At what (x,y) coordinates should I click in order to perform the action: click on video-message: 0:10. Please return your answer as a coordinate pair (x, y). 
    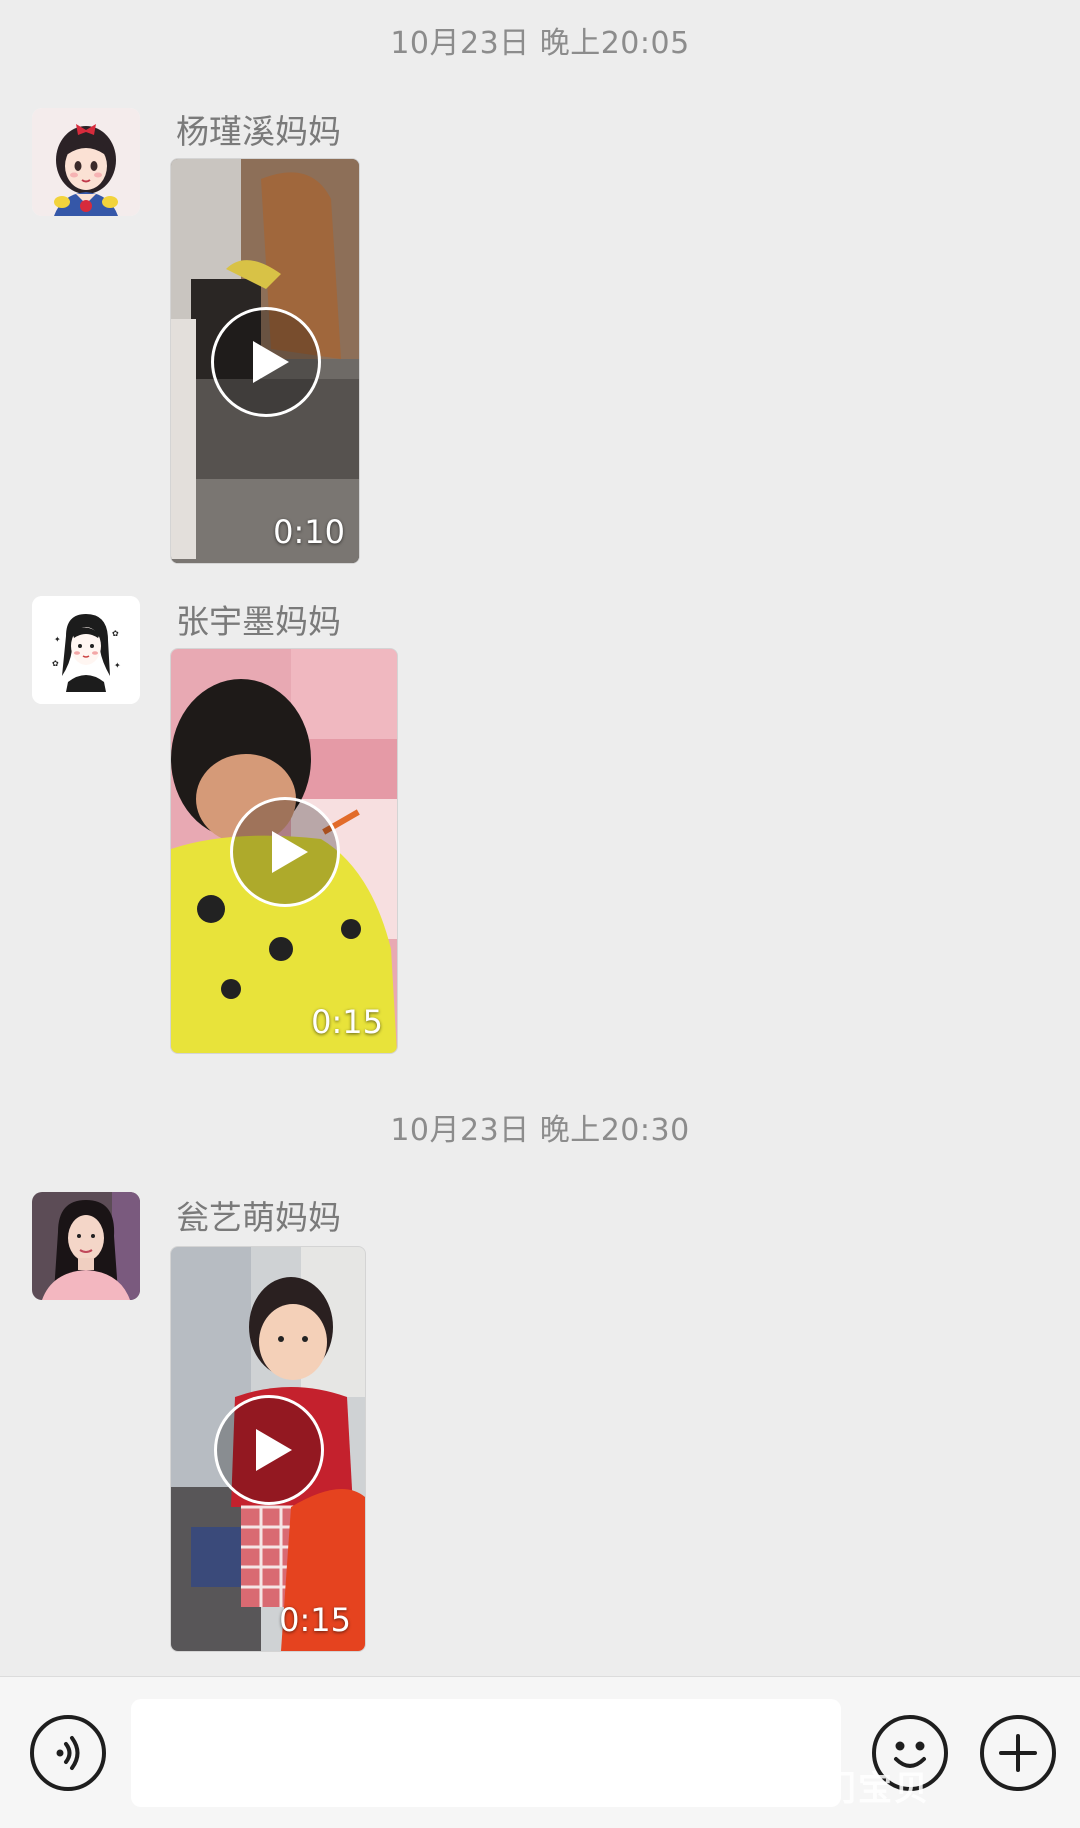
    Looking at the image, I should click on (265, 361).